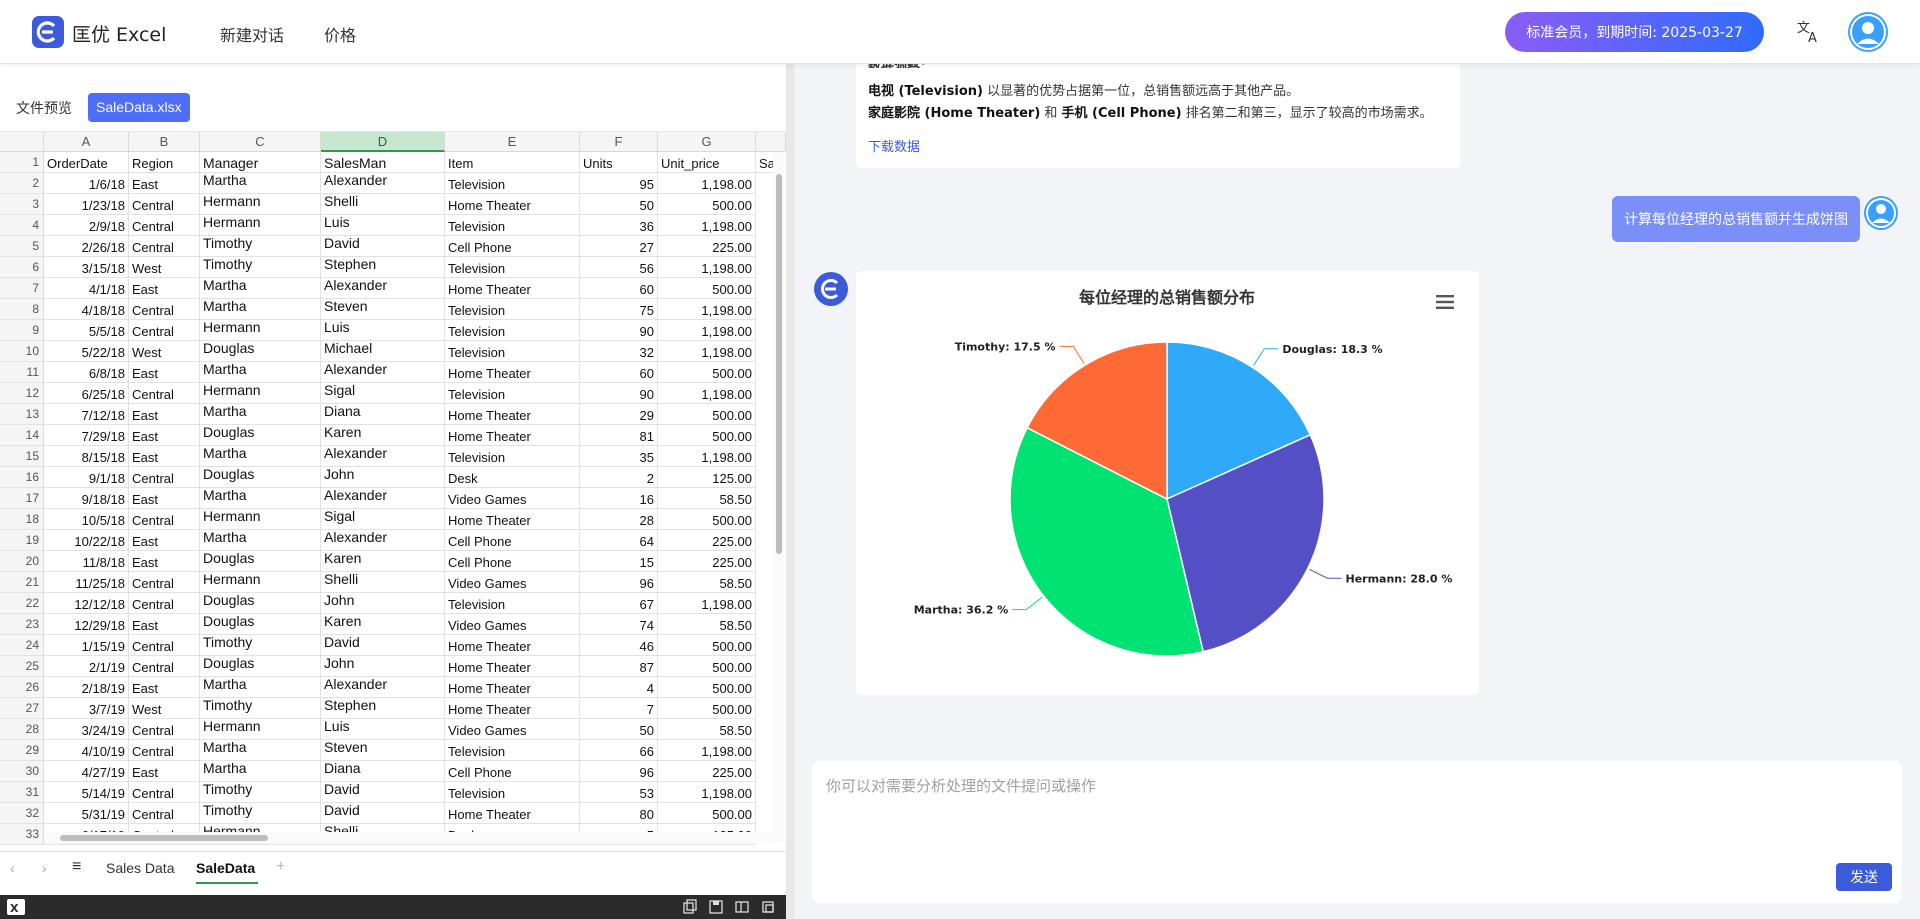 The height and width of the screenshot is (919, 1920). Describe the element at coordinates (383, 309) in the screenshot. I see `table-cell: Steven` at that location.